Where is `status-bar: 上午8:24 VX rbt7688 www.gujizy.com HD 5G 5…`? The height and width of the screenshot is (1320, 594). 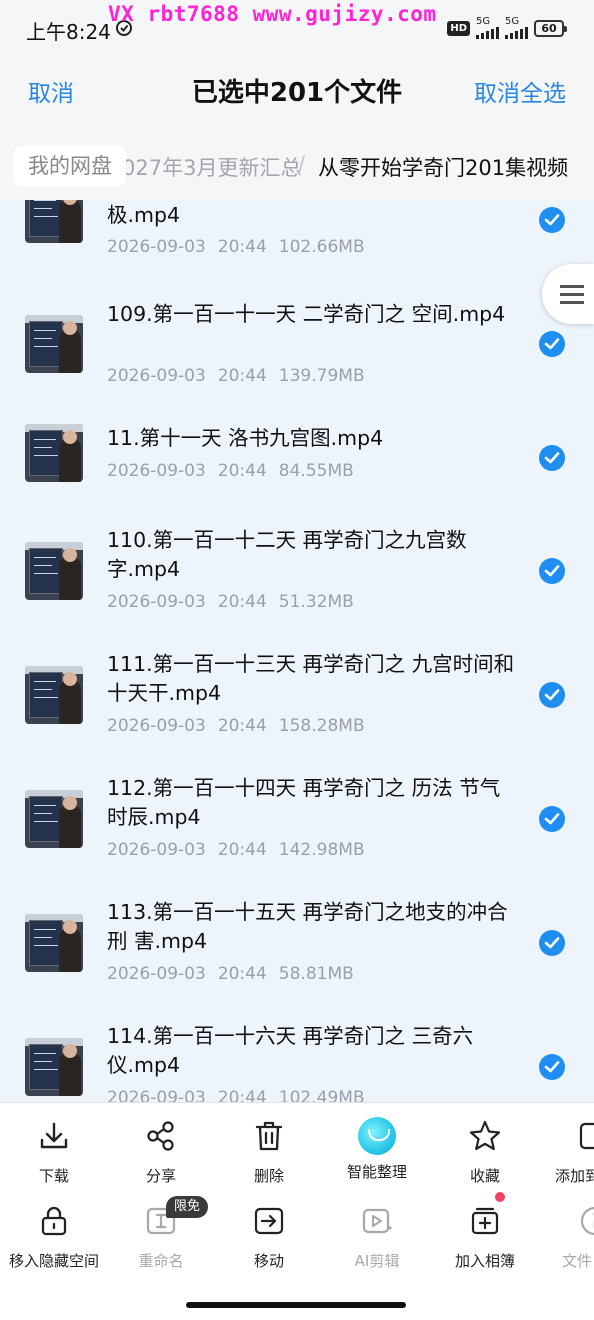
status-bar: 上午8:24 VX rbt7688 www.gujizy.com HD 5G 5… is located at coordinates (297, 28).